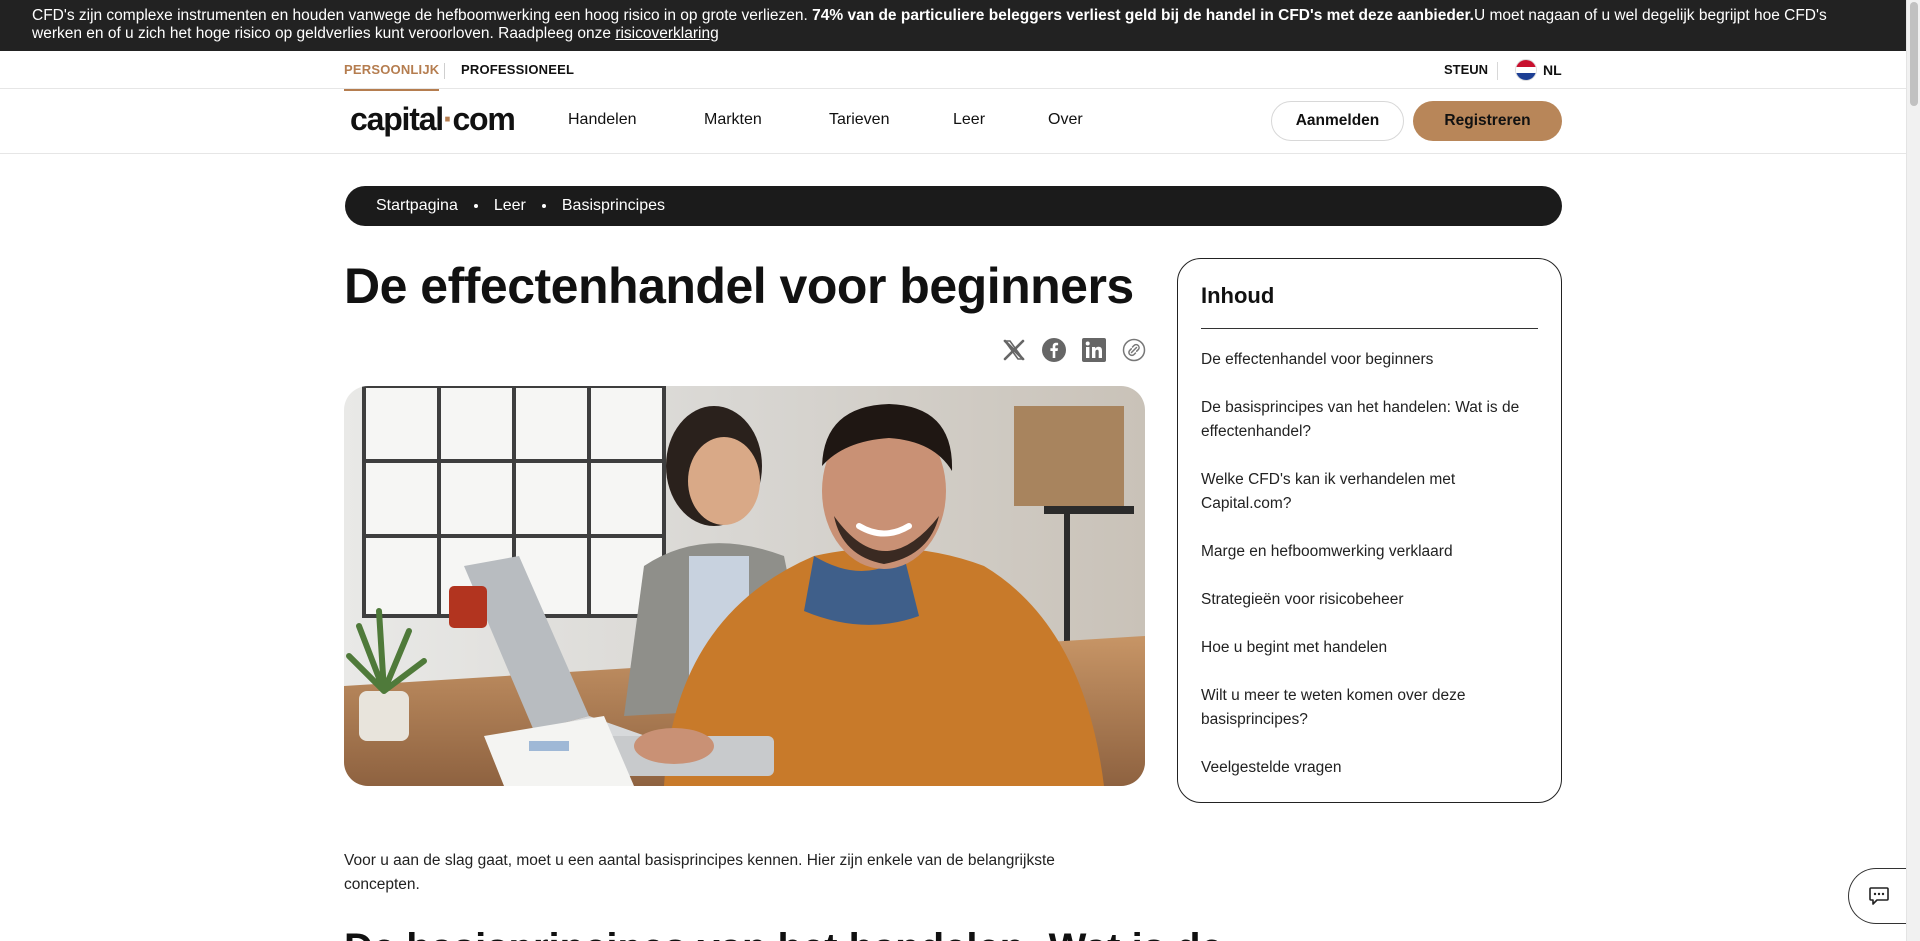 Image resolution: width=1920 pixels, height=941 pixels. Describe the element at coordinates (392, 76) in the screenshot. I see `segment-personal-tab: PERSOONLIJK` at that location.